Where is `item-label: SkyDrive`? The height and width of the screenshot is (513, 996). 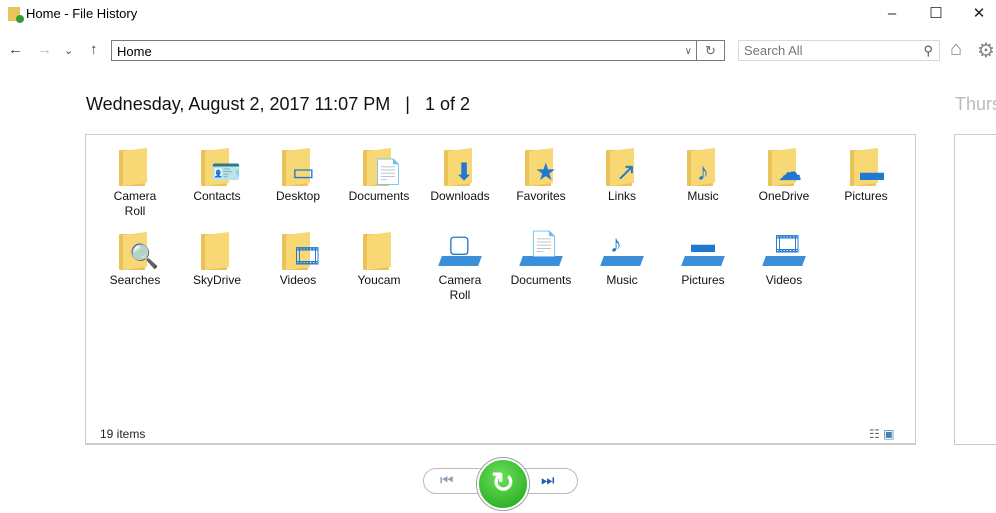
item-label: SkyDrive is located at coordinates (216, 280).